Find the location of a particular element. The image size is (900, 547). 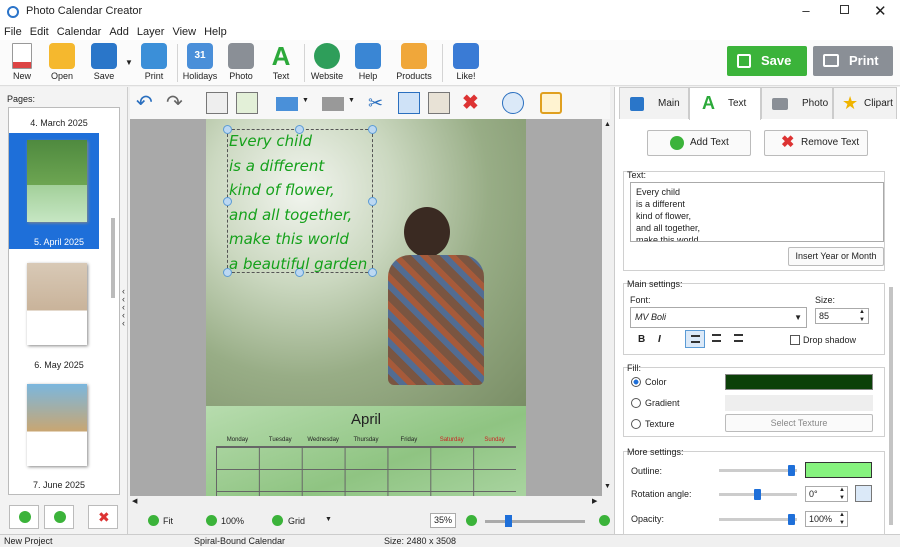

paste-icon is located at coordinates (439, 103).